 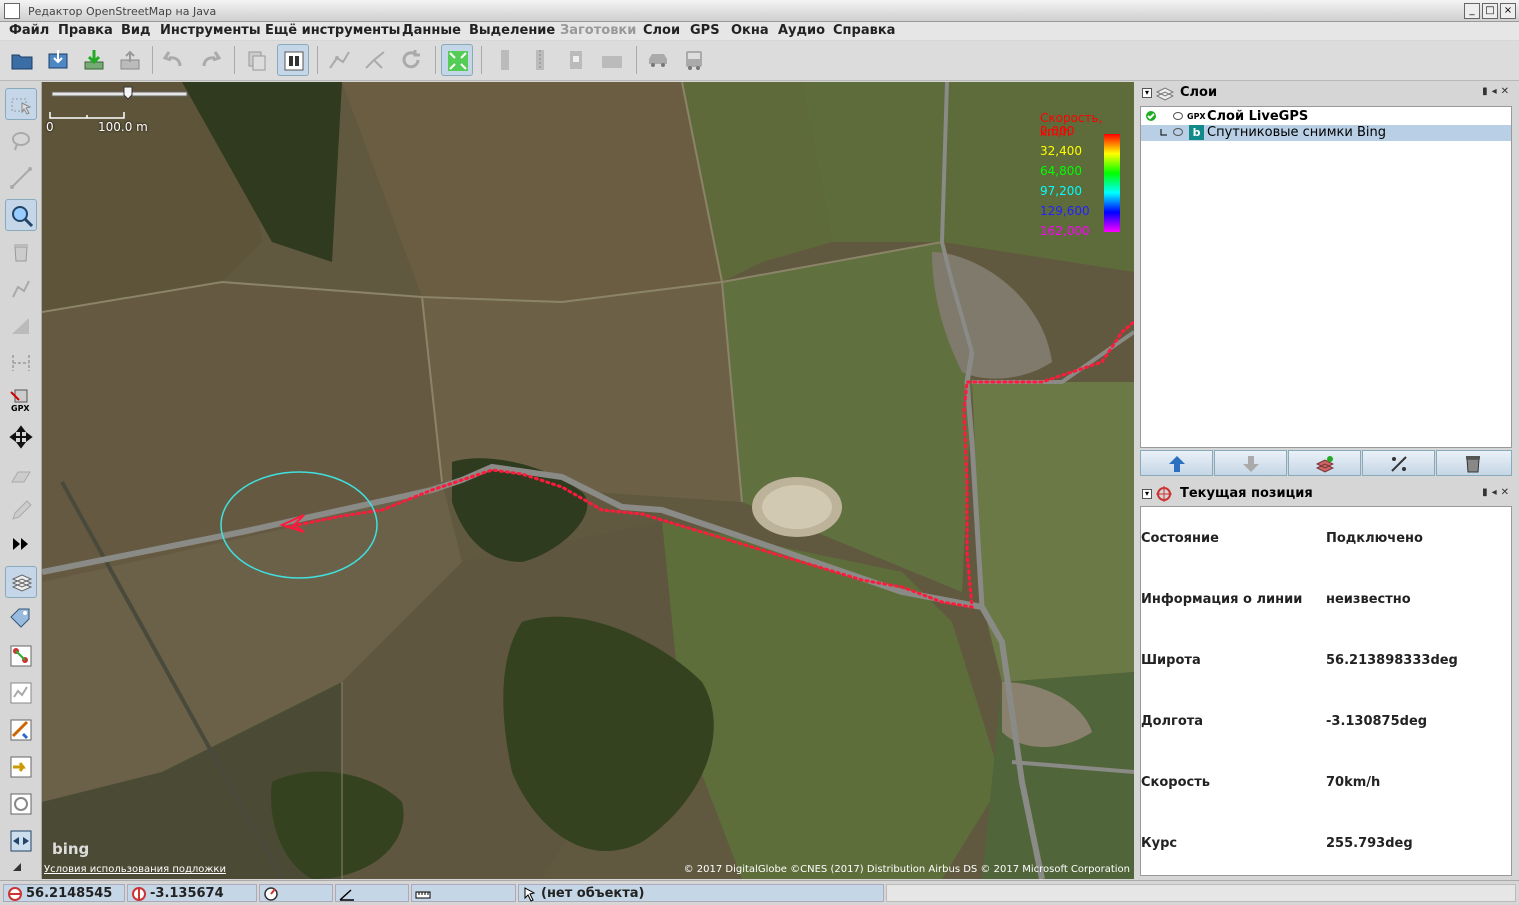 What do you see at coordinates (22, 60) in the screenshot?
I see `open-file-button` at bounding box center [22, 60].